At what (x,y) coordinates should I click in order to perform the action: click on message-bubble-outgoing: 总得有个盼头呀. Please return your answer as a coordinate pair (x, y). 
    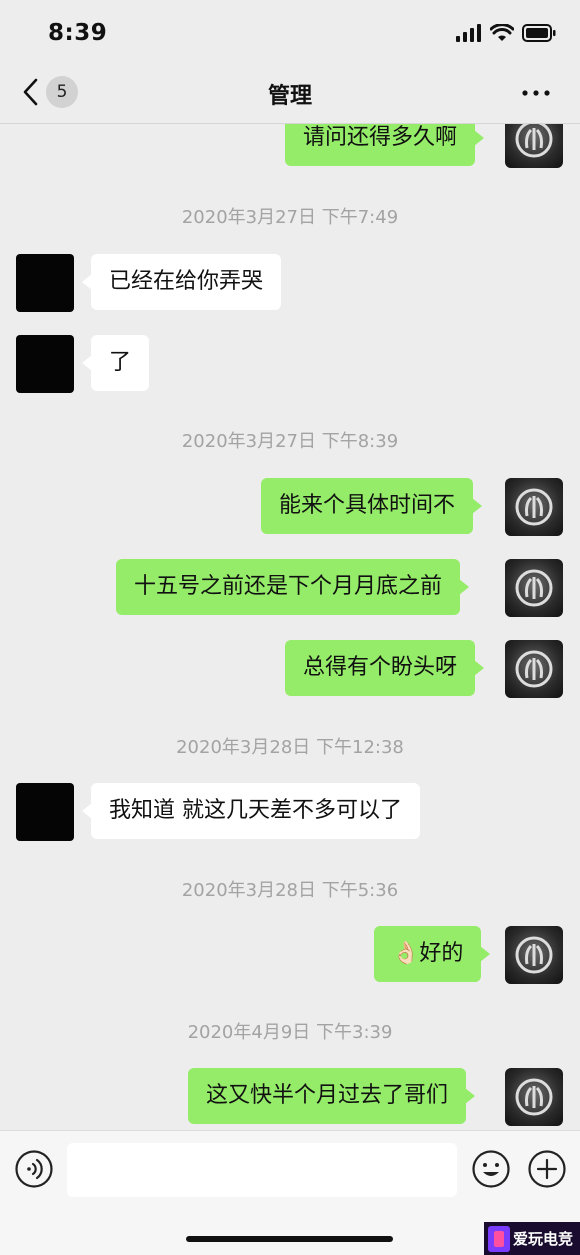
    Looking at the image, I should click on (385, 668).